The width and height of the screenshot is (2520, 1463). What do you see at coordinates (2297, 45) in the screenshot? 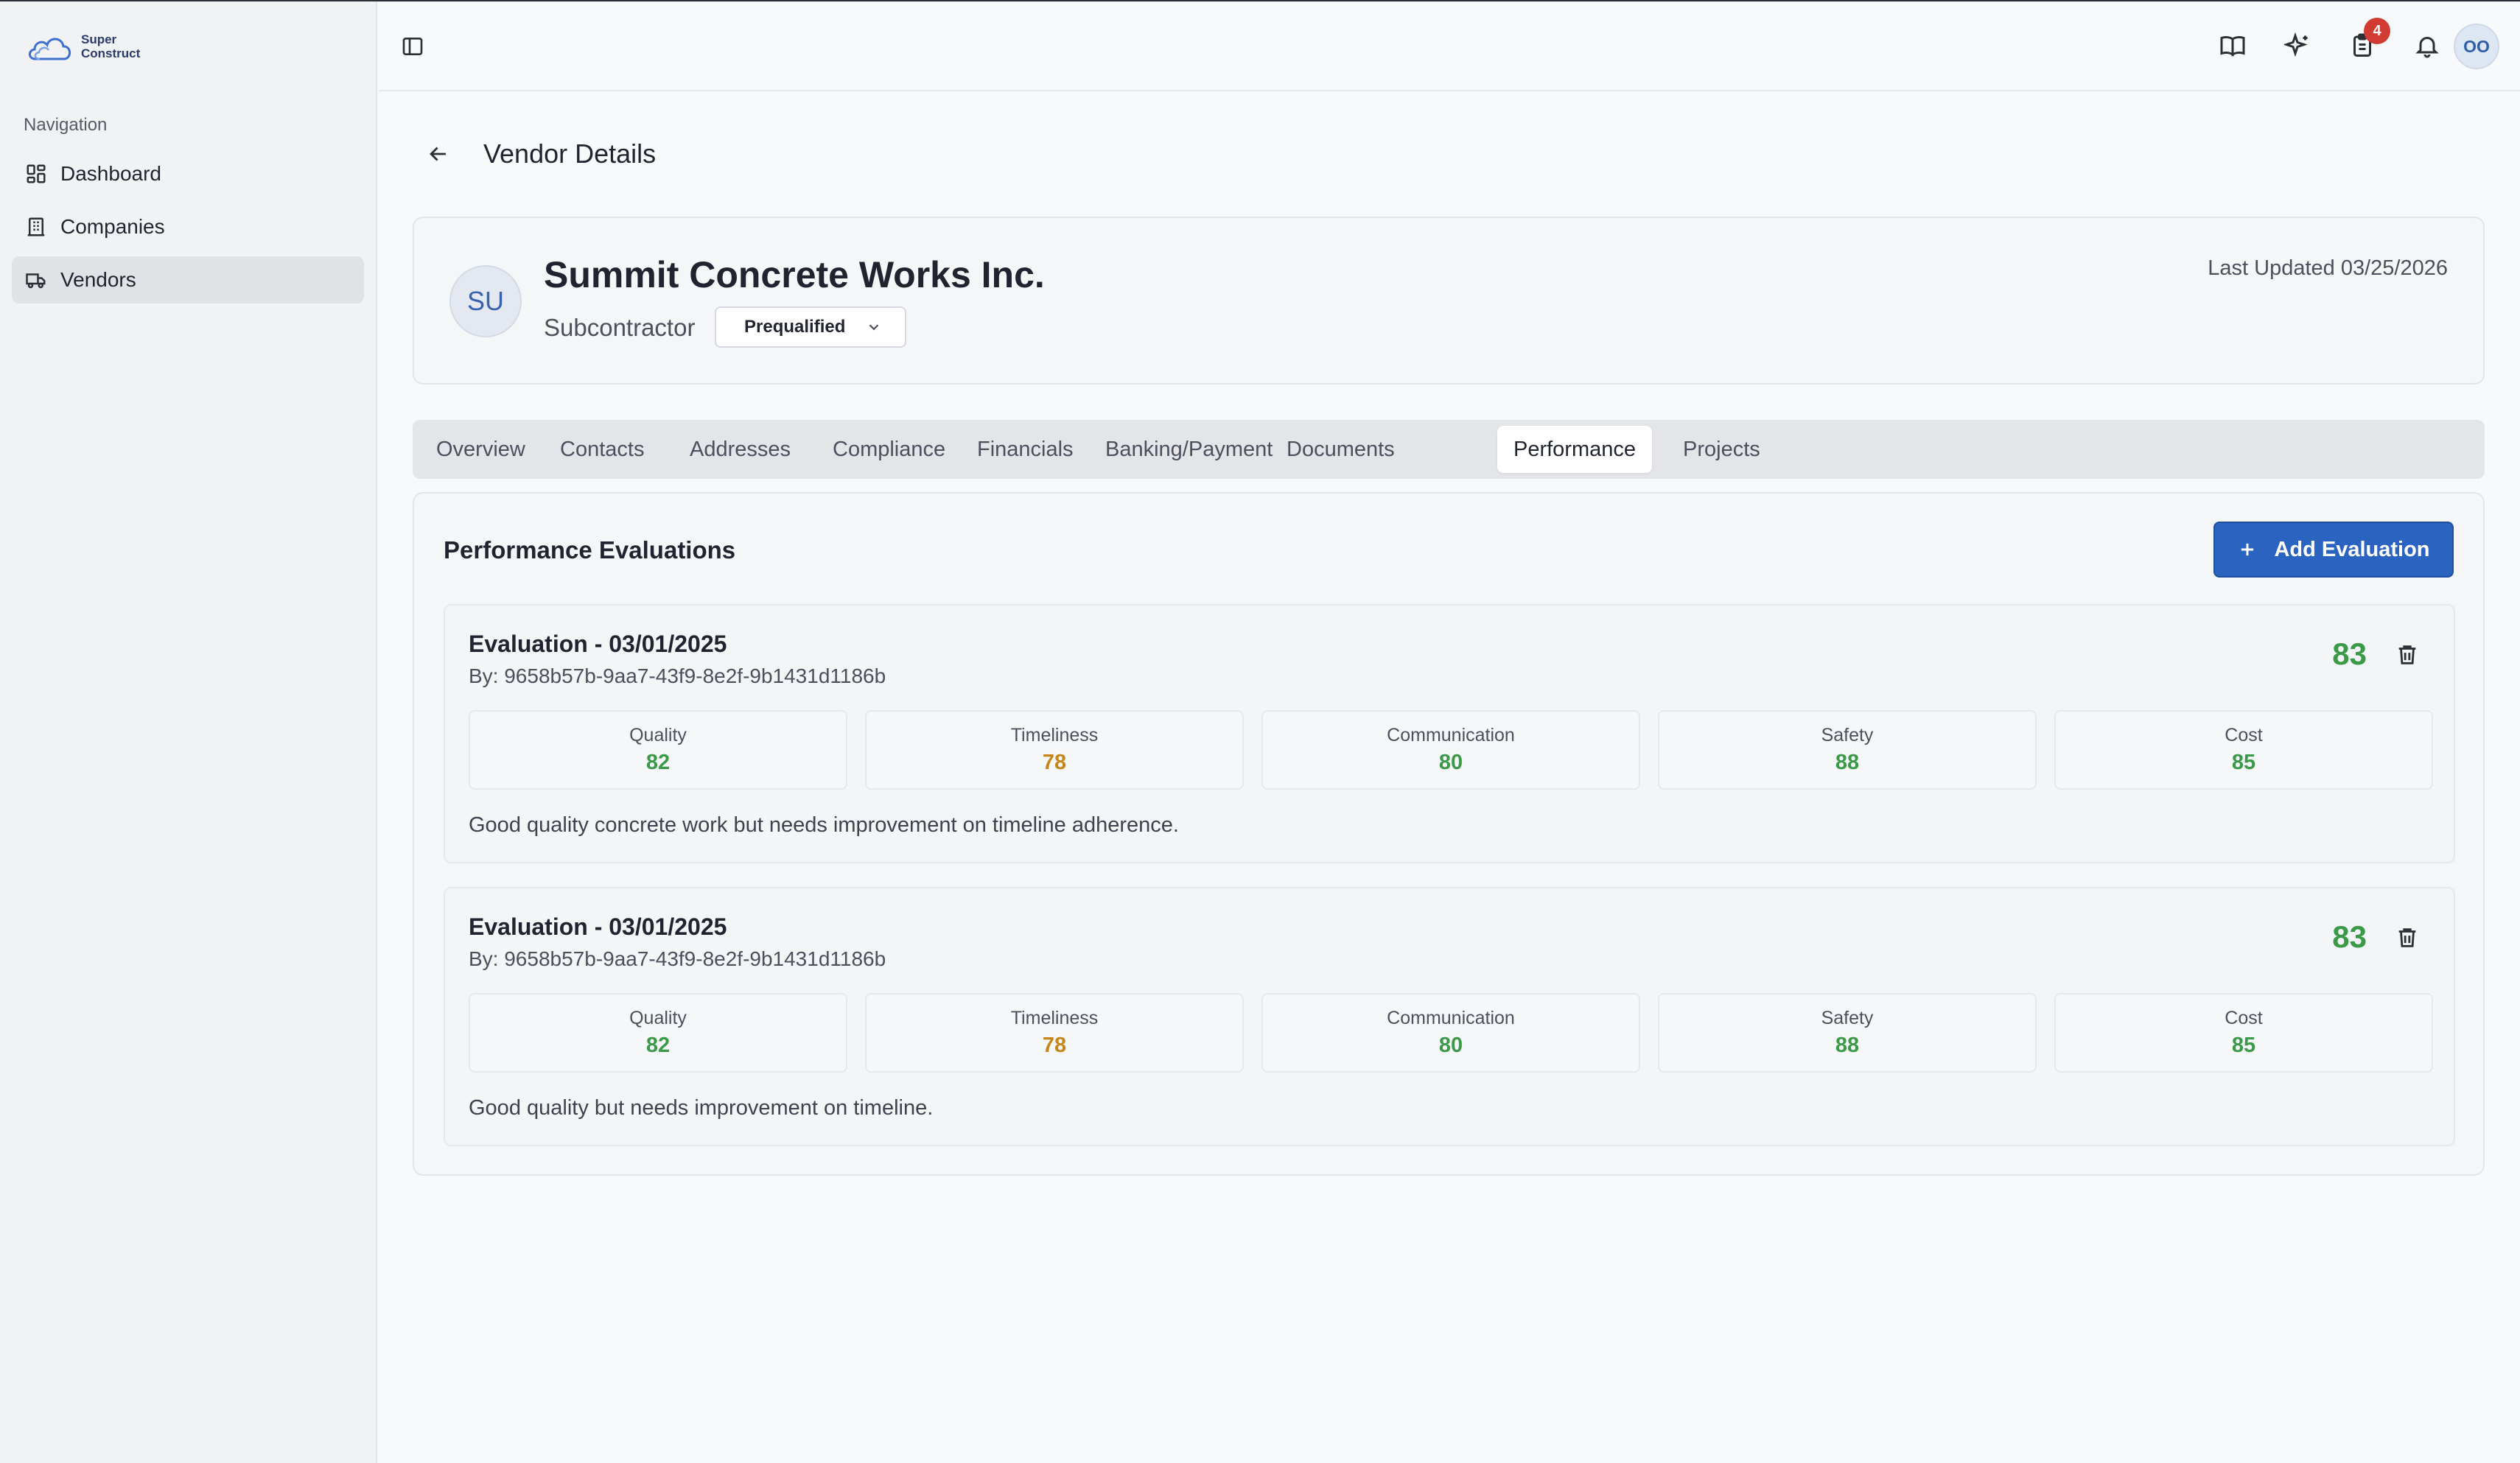
I see `sparkles-icon` at bounding box center [2297, 45].